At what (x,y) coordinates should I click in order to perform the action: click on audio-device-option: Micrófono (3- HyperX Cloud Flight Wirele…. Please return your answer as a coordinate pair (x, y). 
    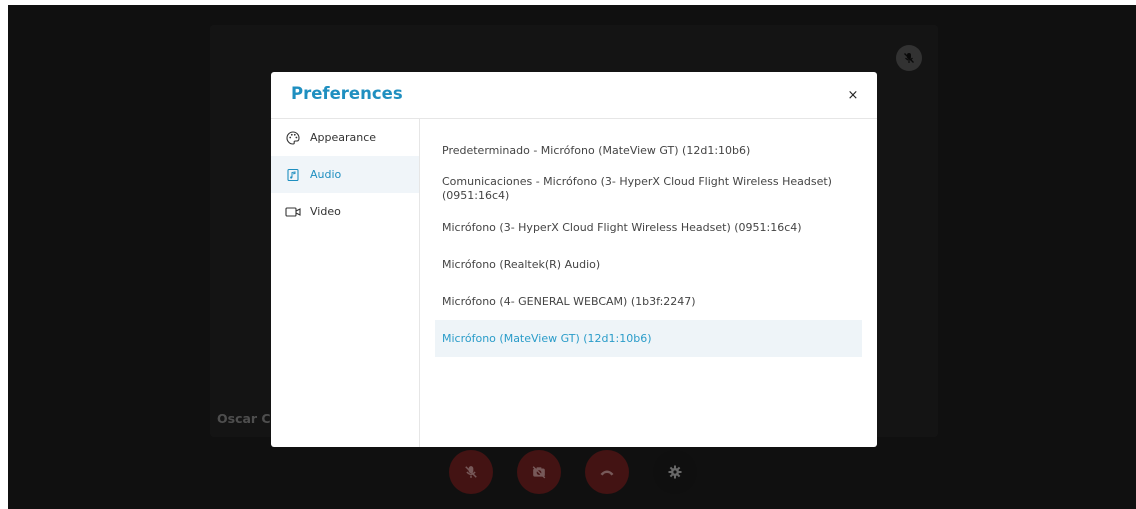
    Looking at the image, I should click on (648, 227).